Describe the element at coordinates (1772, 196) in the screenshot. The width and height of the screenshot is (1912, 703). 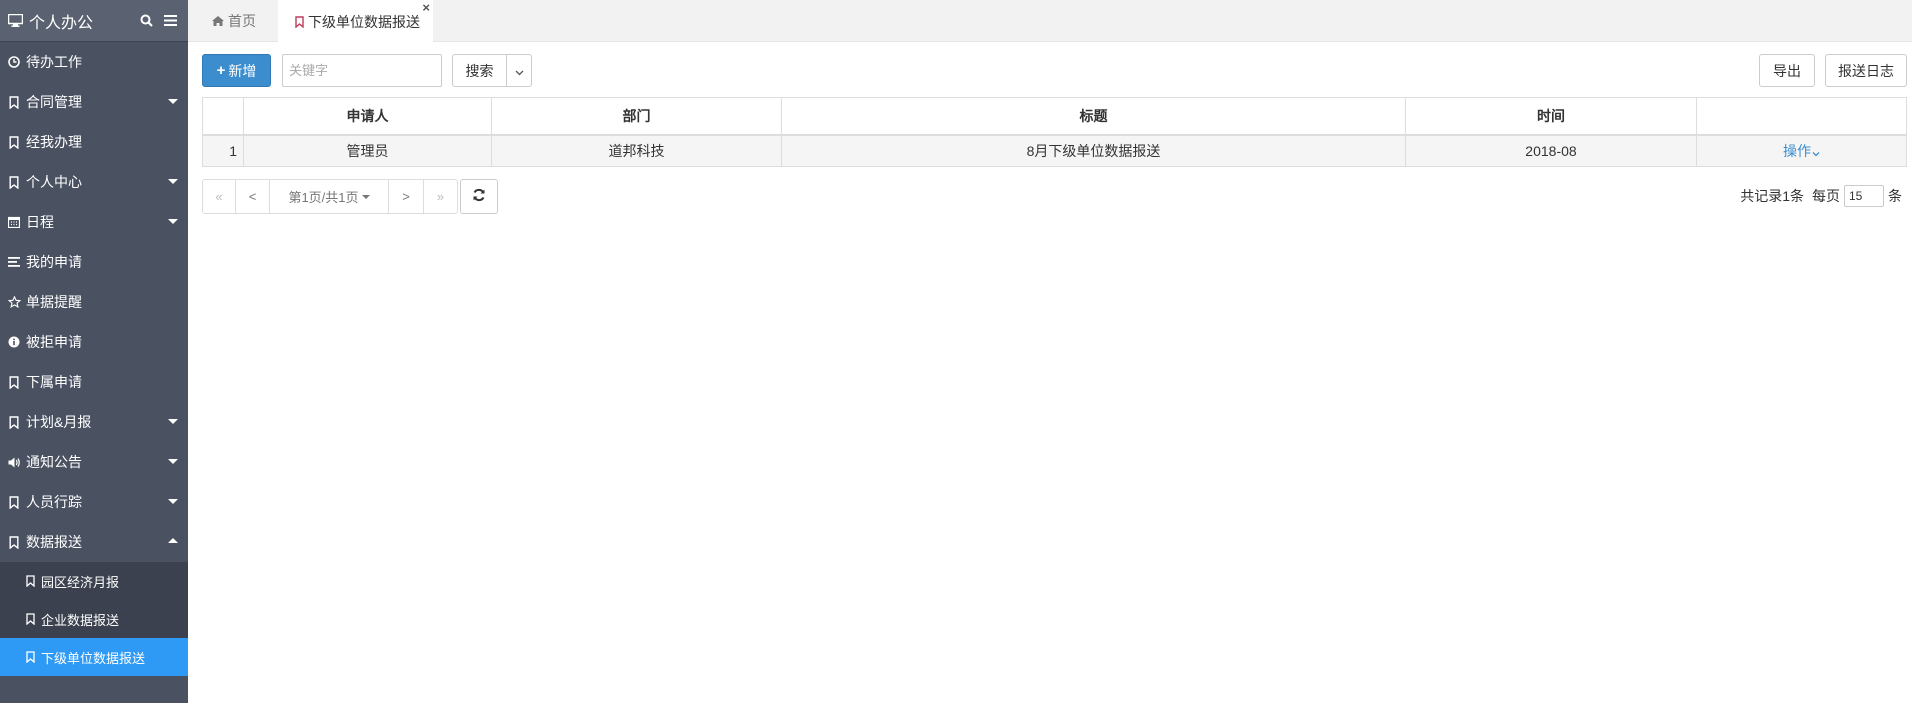
I see `total-records-label: 共记录1条` at that location.